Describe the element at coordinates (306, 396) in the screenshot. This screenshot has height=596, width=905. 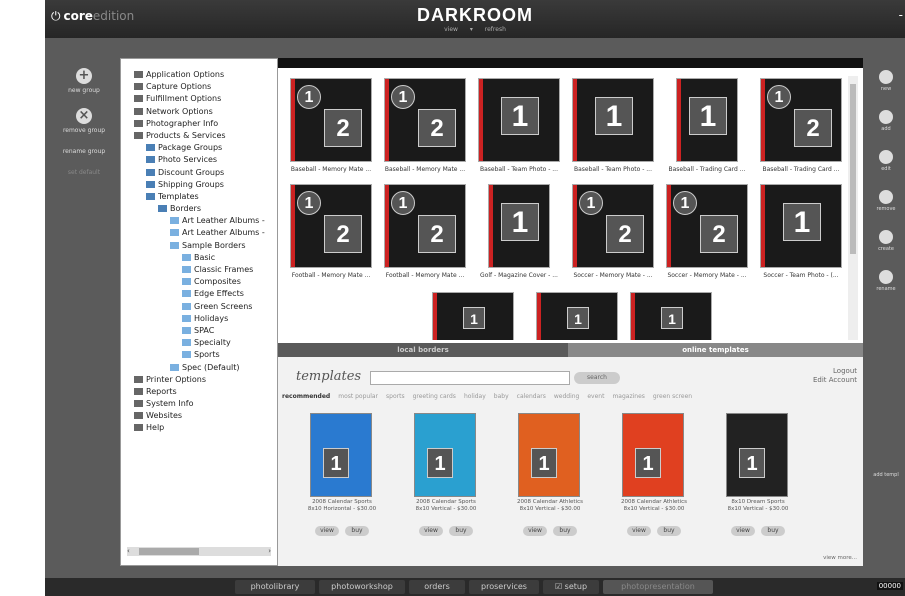
I see `category-tab: recommended` at that location.